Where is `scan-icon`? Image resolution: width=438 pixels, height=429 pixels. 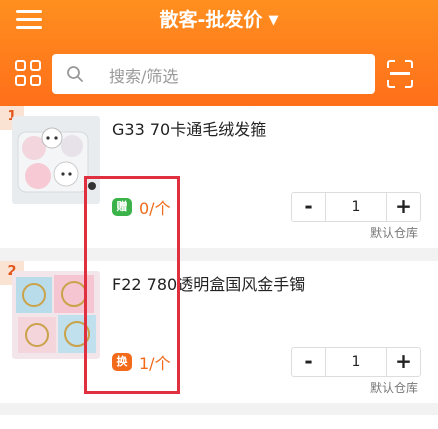
scan-icon is located at coordinates (400, 74).